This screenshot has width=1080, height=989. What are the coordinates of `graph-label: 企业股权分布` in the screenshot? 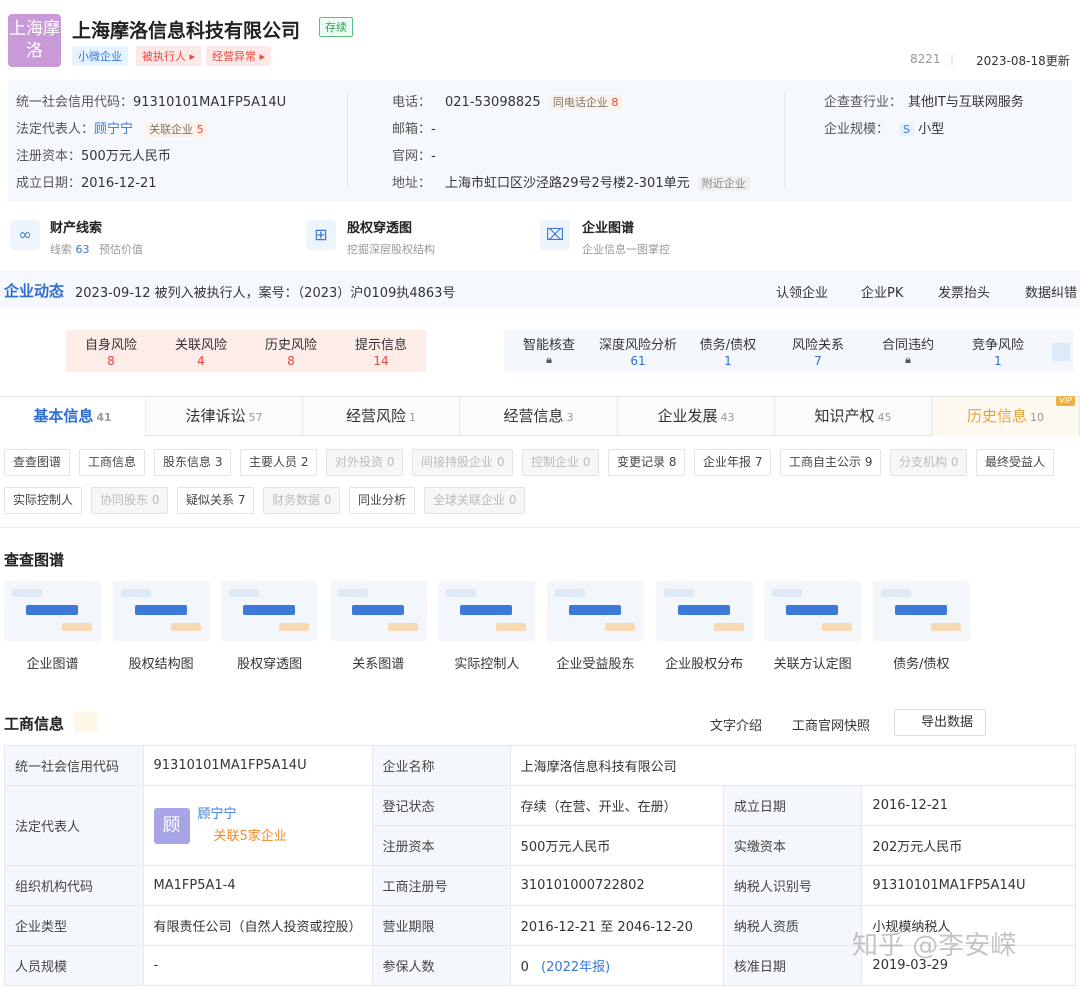 It's located at (704, 662).